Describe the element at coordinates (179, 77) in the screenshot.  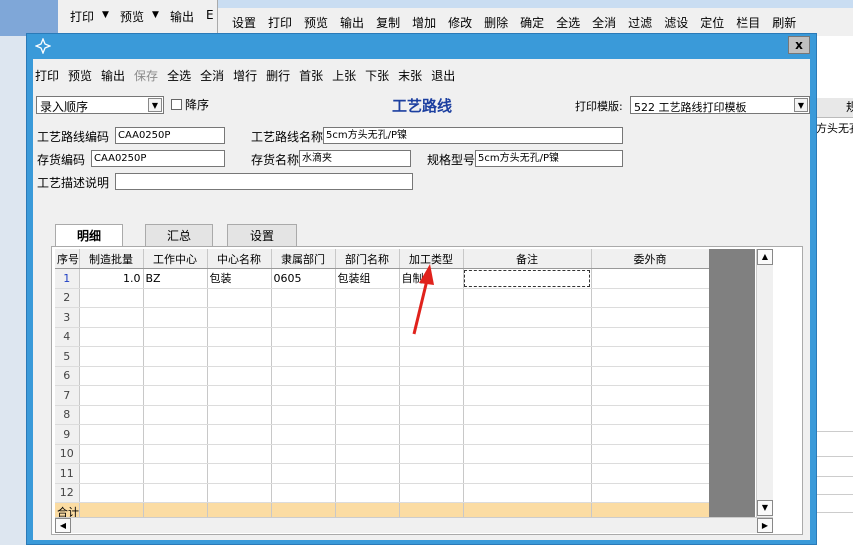
I see `toolbar-button: 全选` at that location.